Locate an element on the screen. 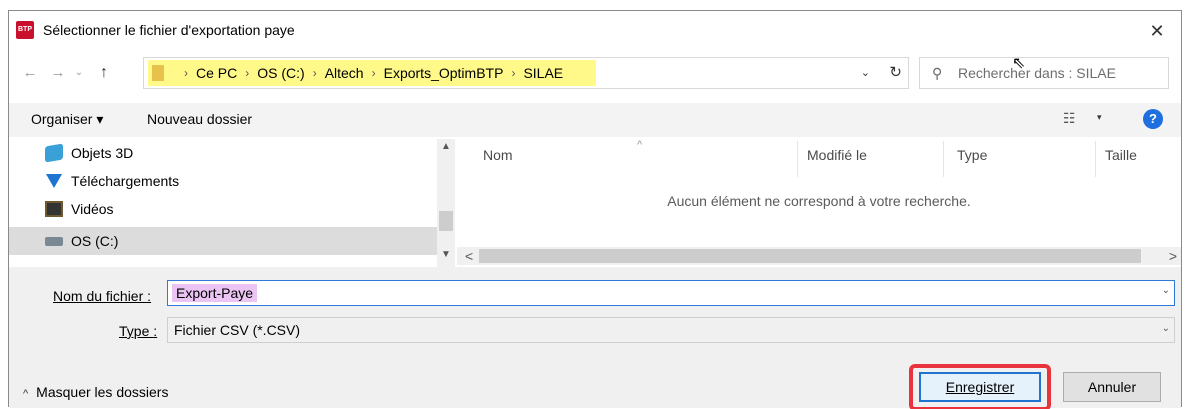  cube-3d-icon is located at coordinates (54, 153).